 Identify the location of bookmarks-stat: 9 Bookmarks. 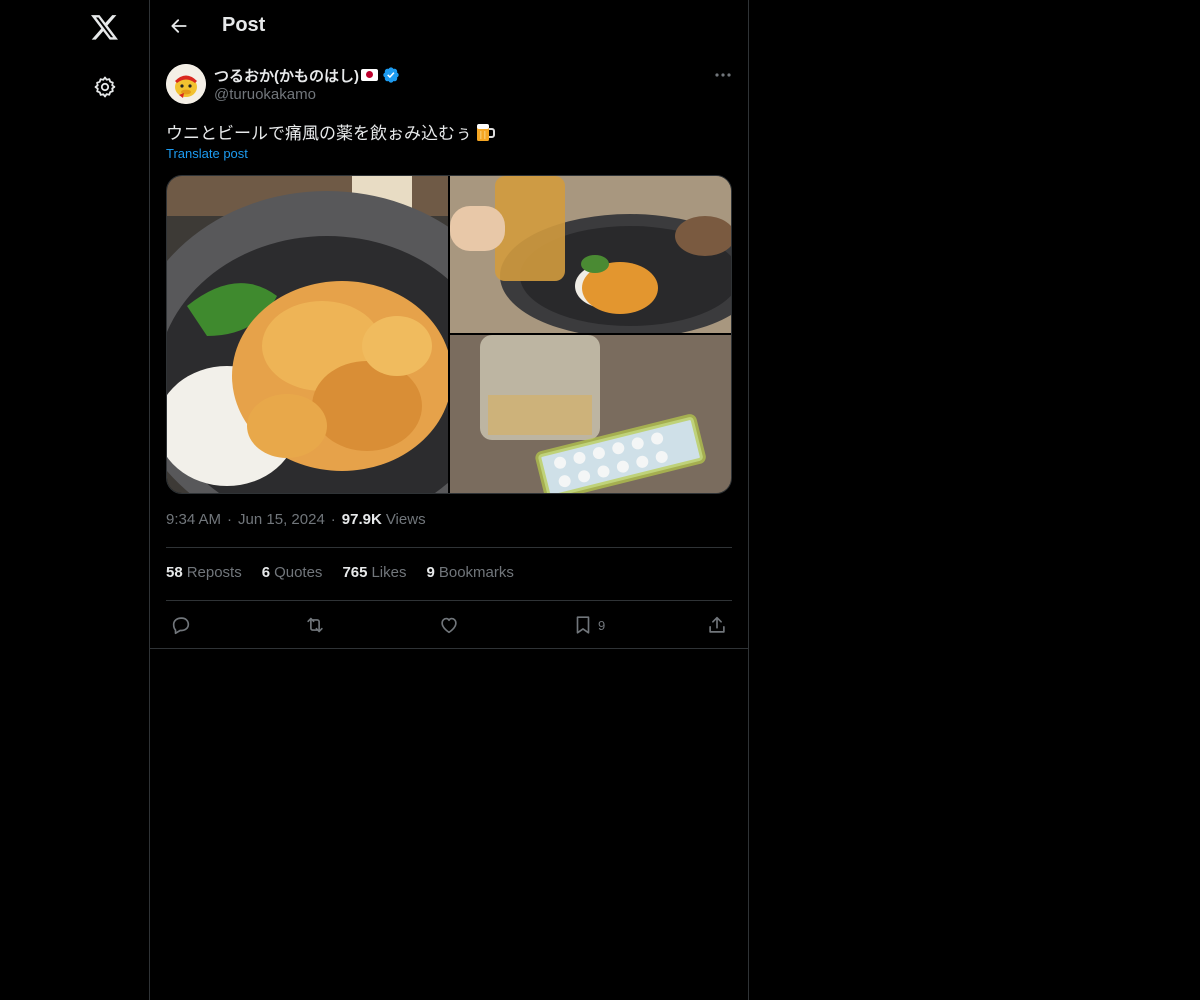
(470, 572).